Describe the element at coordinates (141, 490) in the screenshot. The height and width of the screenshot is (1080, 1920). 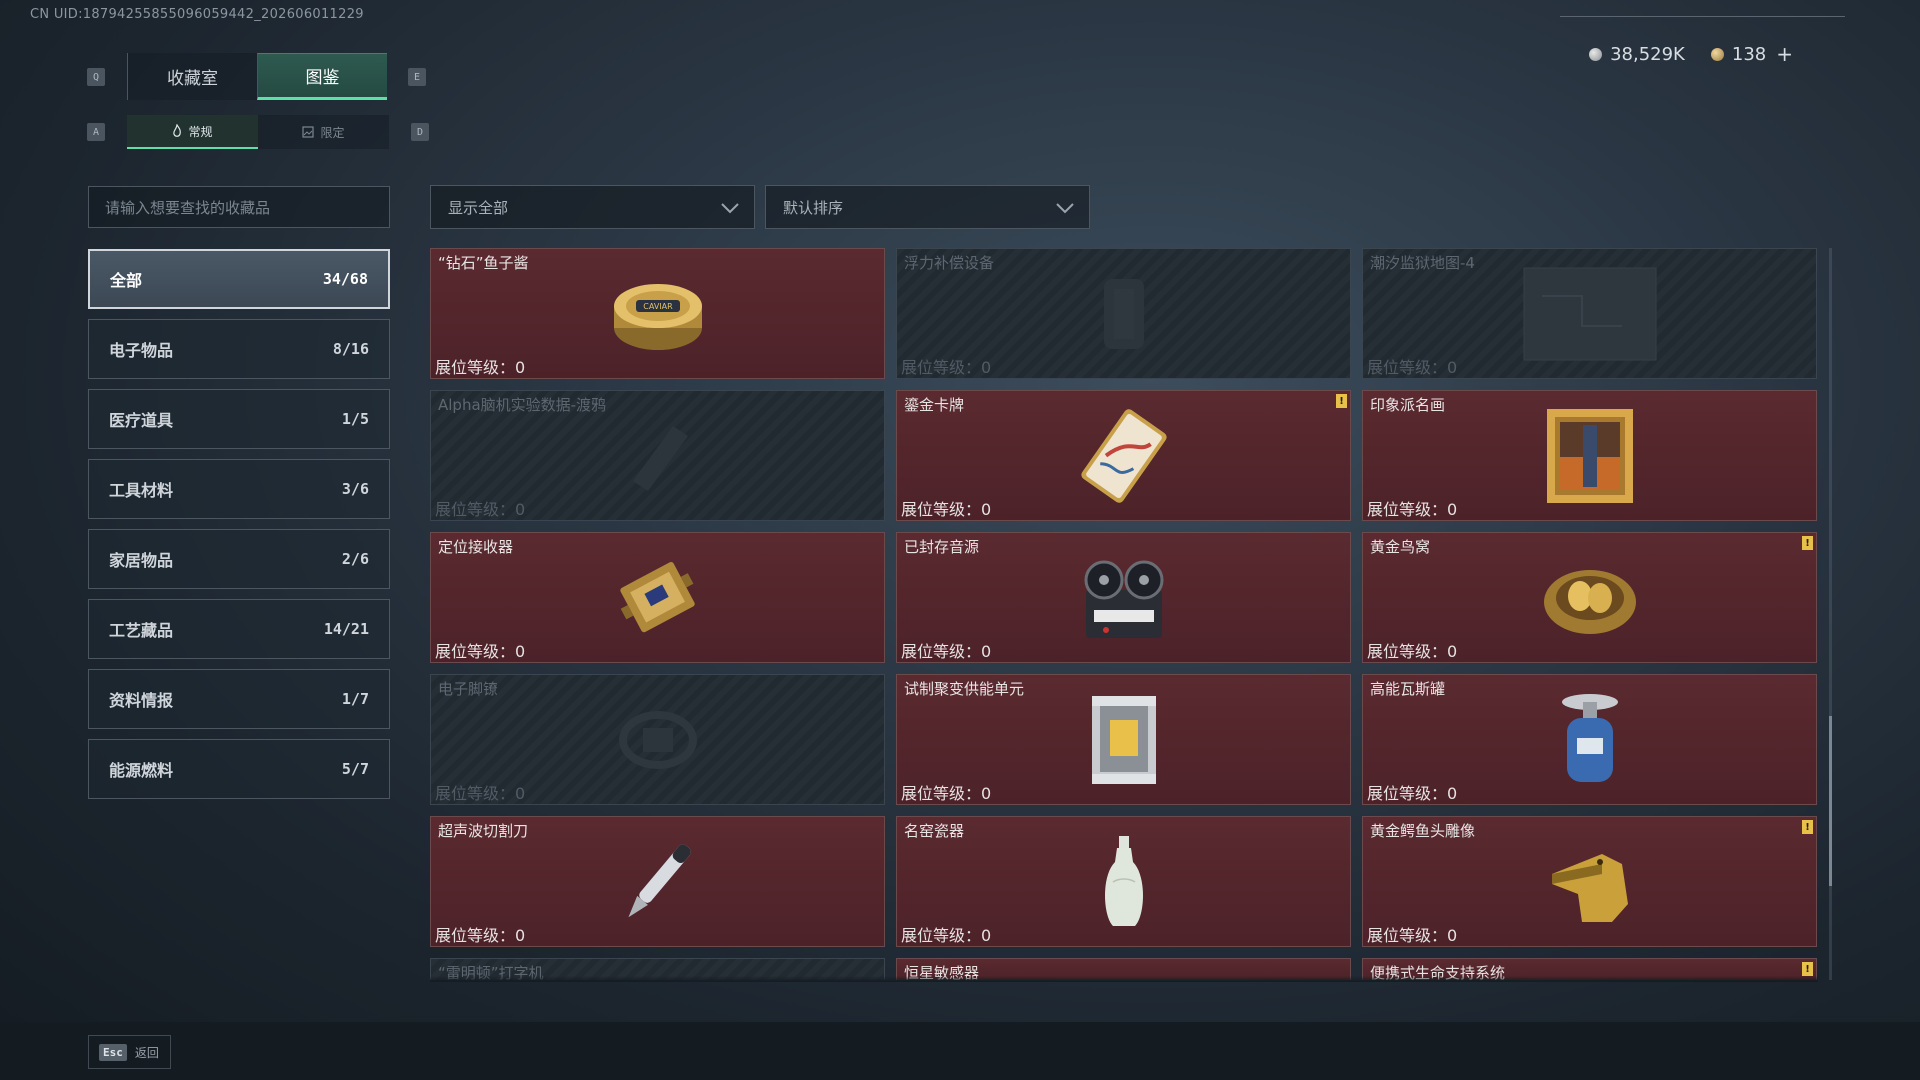
I see `category-label: 工具材料` at that location.